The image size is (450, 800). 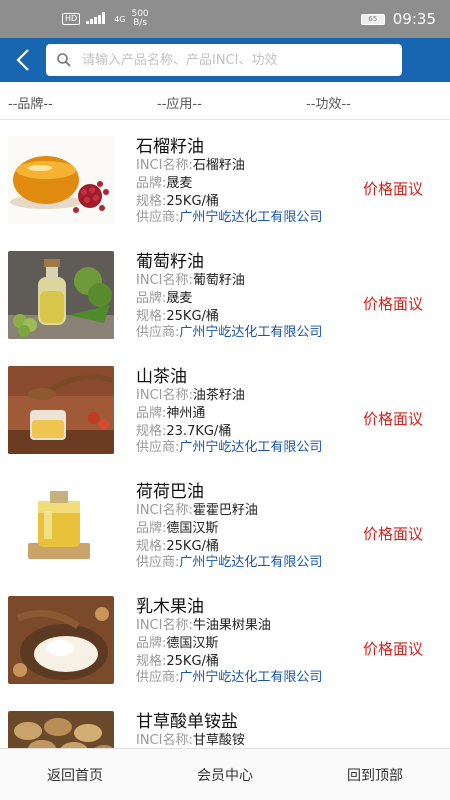 I want to click on signal-icon, so click(x=97, y=19).